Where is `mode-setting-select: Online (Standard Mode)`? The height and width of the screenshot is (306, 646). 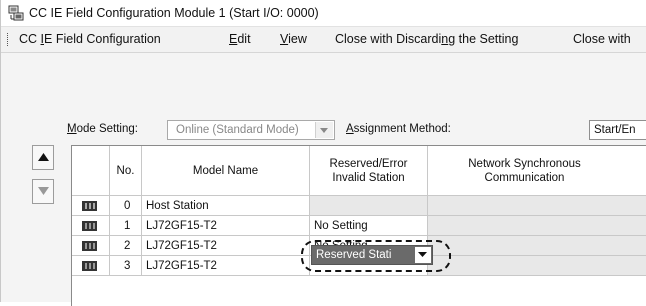 mode-setting-select: Online (Standard Mode) is located at coordinates (251, 130).